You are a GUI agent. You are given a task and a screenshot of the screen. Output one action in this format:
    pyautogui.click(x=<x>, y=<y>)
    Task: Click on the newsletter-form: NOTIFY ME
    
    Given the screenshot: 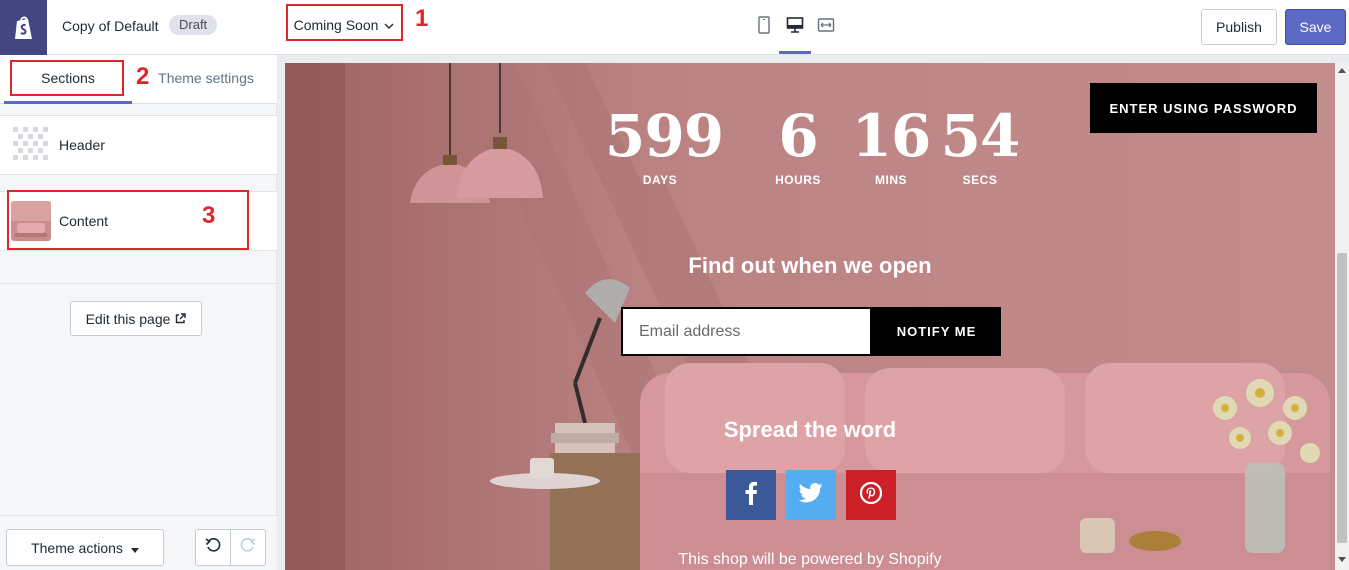 What is the action you would take?
    pyautogui.click(x=811, y=331)
    